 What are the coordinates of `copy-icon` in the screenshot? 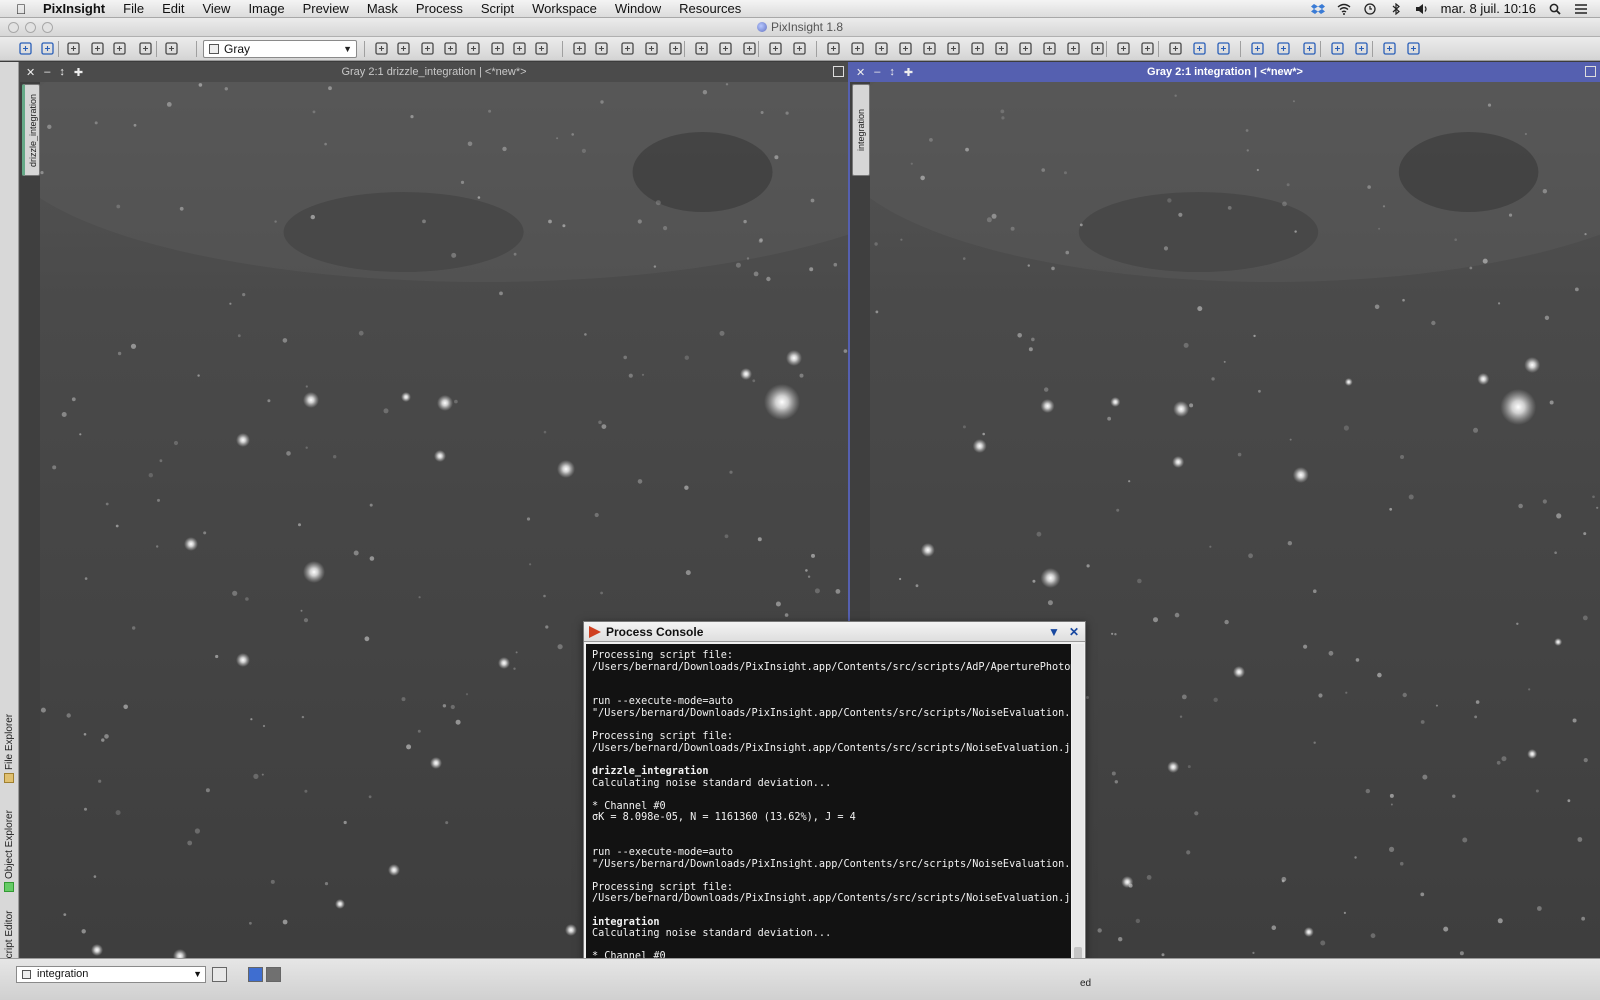 It's located at (119, 48).